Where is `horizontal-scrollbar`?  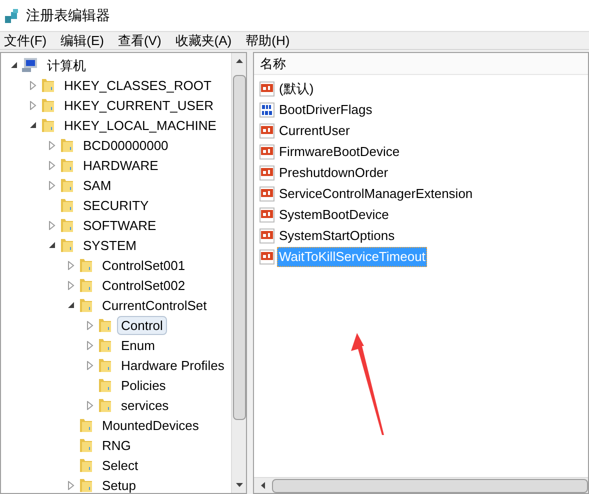 horizontal-scrollbar is located at coordinates (421, 485).